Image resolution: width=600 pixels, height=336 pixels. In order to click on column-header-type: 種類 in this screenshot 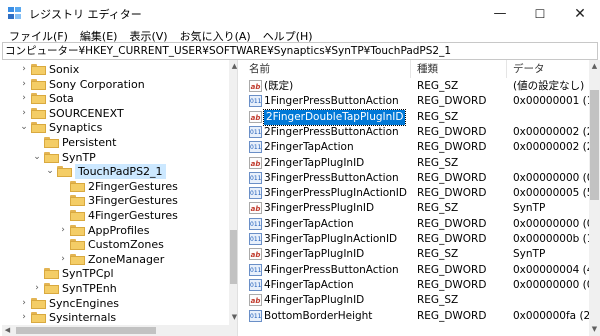, I will do `click(459, 69)`.